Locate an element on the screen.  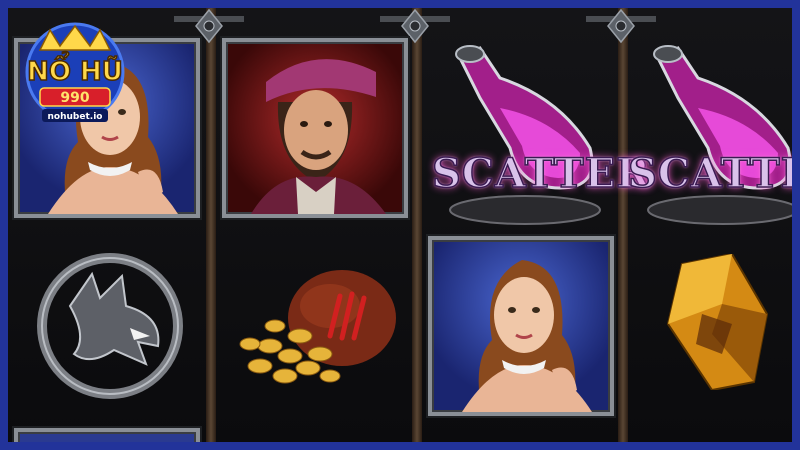
amber-crystal-icon is located at coordinates (717, 322).